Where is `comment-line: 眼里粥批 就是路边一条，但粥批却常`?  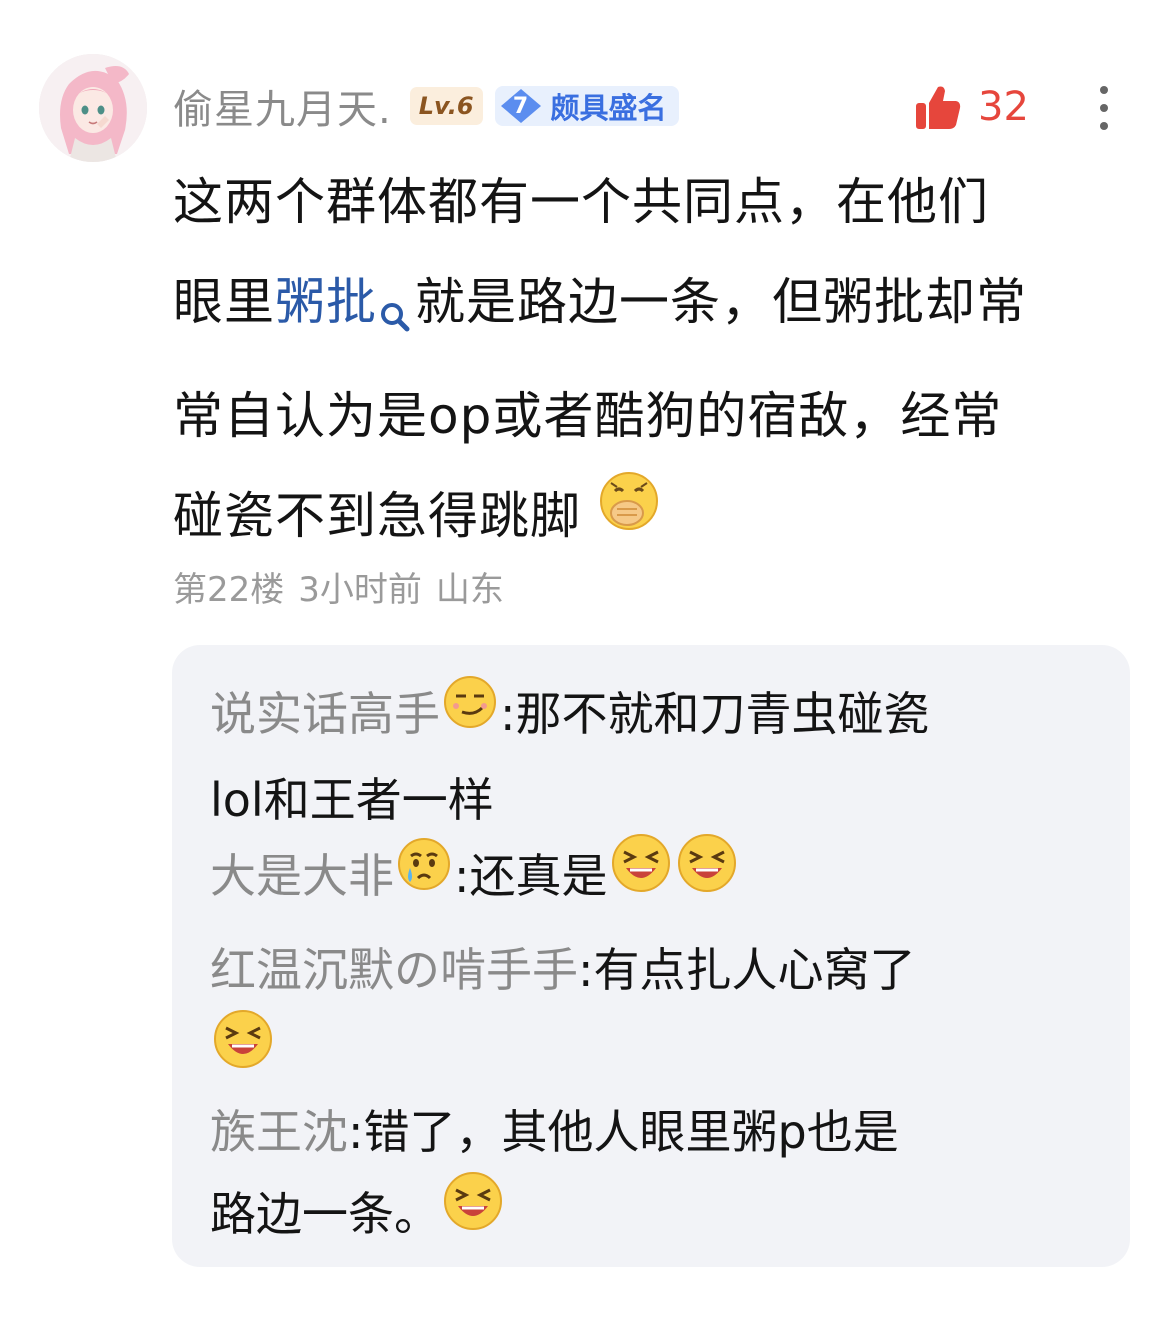
comment-line: 眼里粥批 就是路边一条，但粥批却常 is located at coordinates (658, 309).